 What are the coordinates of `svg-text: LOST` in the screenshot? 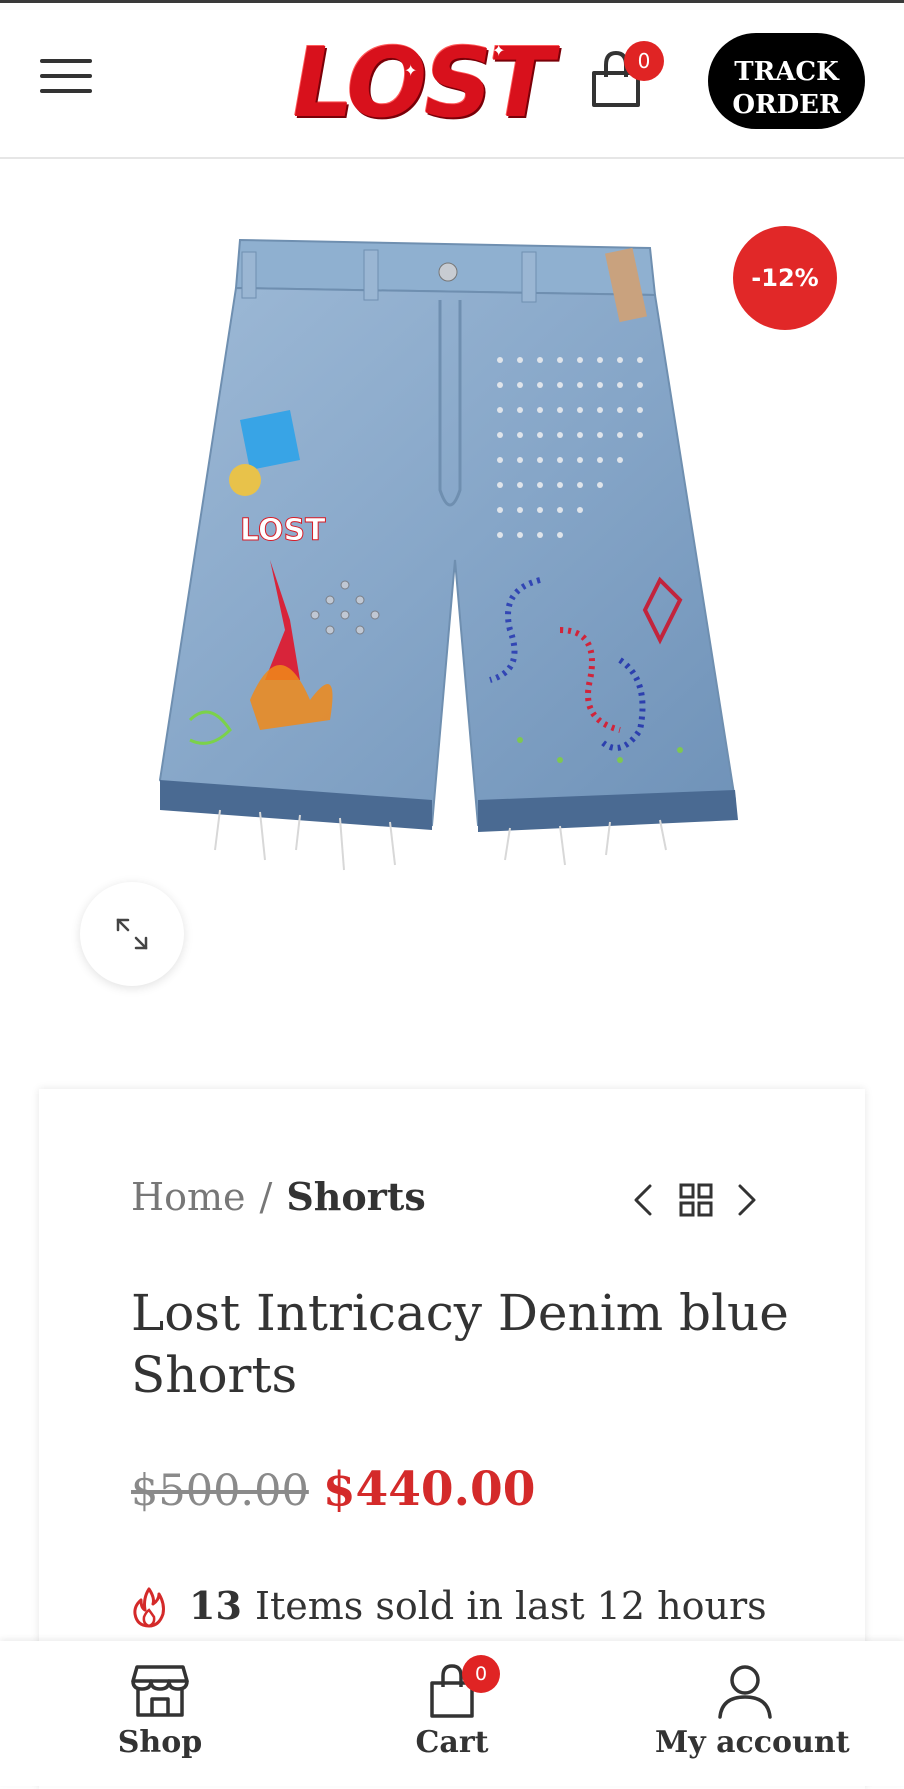 It's located at (283, 530).